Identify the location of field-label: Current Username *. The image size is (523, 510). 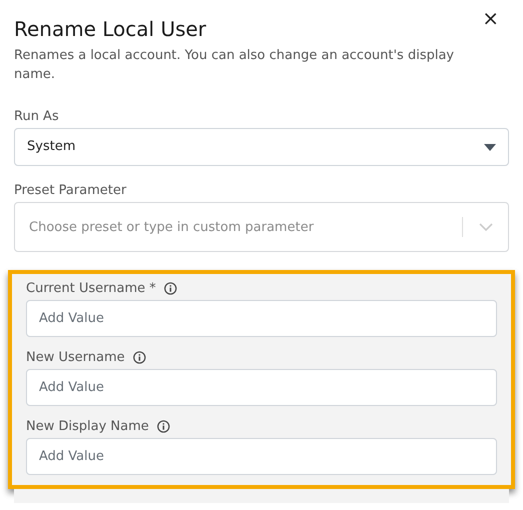
(91, 288).